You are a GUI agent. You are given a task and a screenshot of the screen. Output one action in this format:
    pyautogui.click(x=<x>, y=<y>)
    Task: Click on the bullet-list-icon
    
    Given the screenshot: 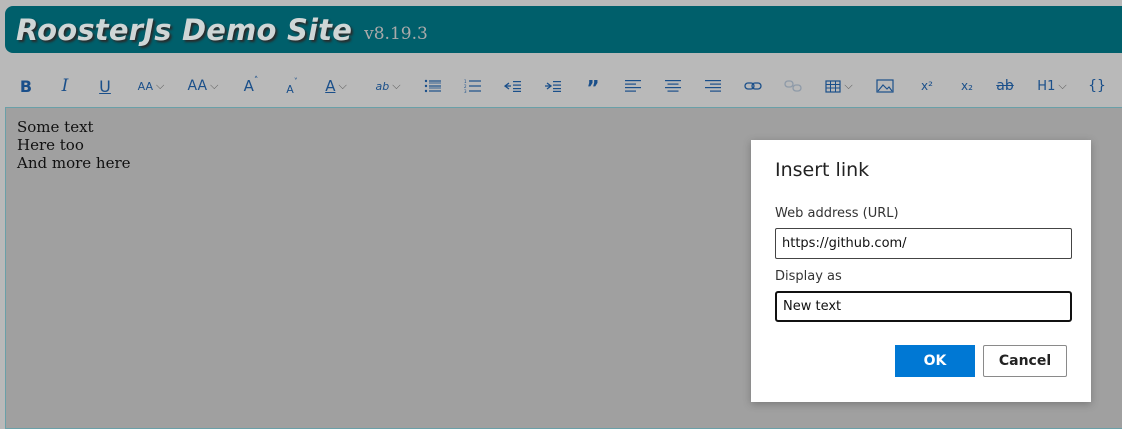 What is the action you would take?
    pyautogui.click(x=432, y=86)
    